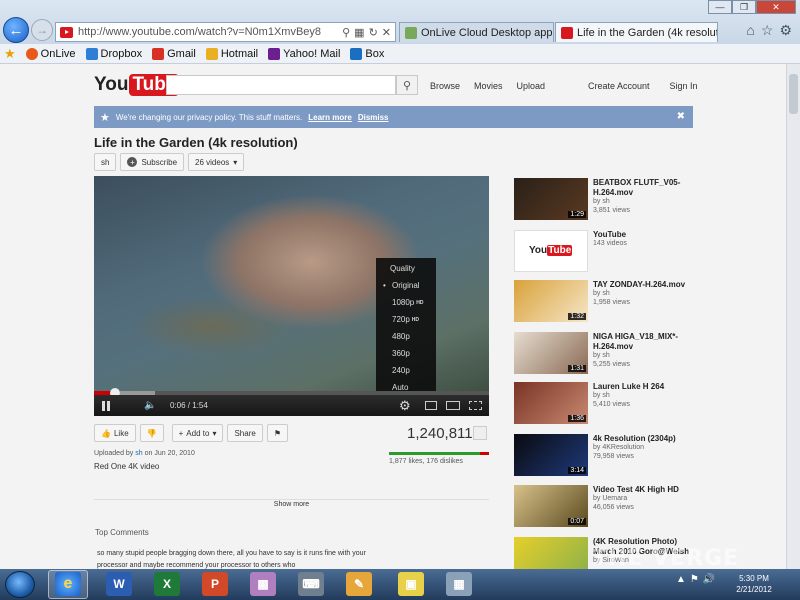 The image size is (800, 600). Describe the element at coordinates (767, 30) in the screenshot. I see `favorites-star-icon: ☆` at that location.